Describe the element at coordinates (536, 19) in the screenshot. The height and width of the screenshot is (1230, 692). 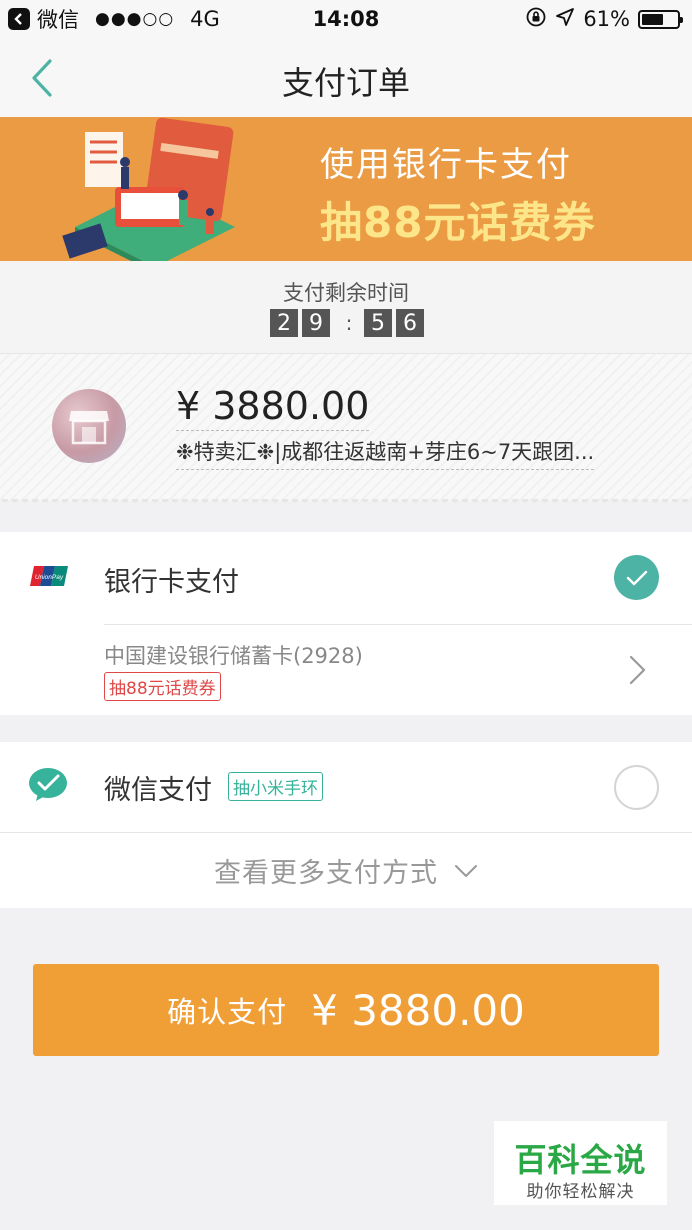
I see `rotation-lock-icon` at that location.